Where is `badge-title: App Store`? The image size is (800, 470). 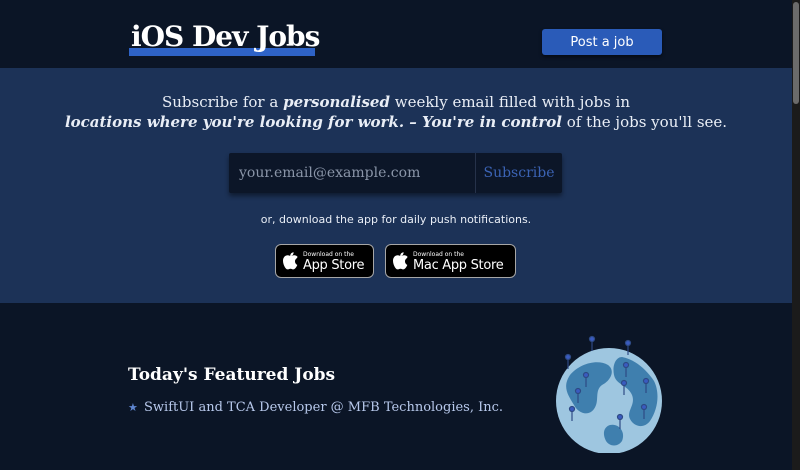
badge-title: App Store is located at coordinates (334, 265).